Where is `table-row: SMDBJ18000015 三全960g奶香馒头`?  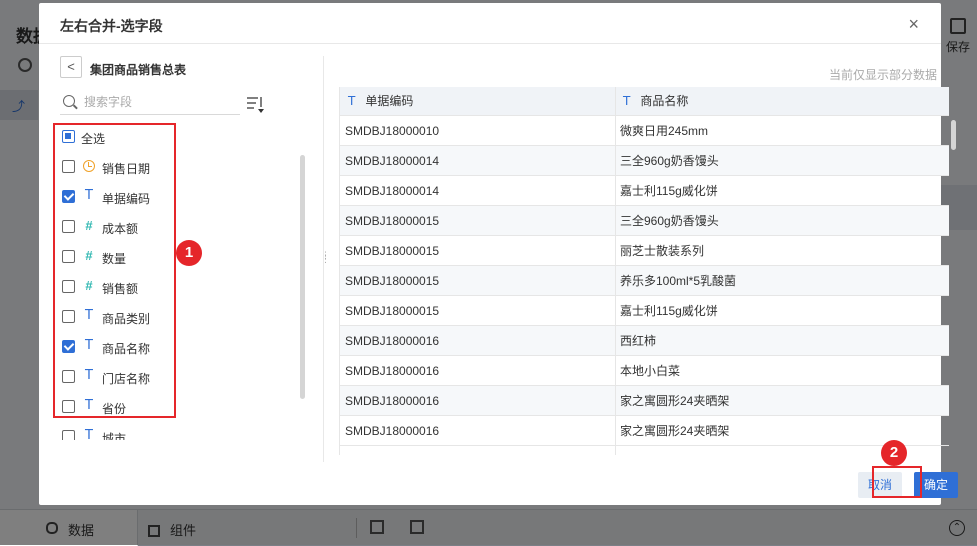
table-row: SMDBJ18000015 三全960g奶香馒头 is located at coordinates (644, 221).